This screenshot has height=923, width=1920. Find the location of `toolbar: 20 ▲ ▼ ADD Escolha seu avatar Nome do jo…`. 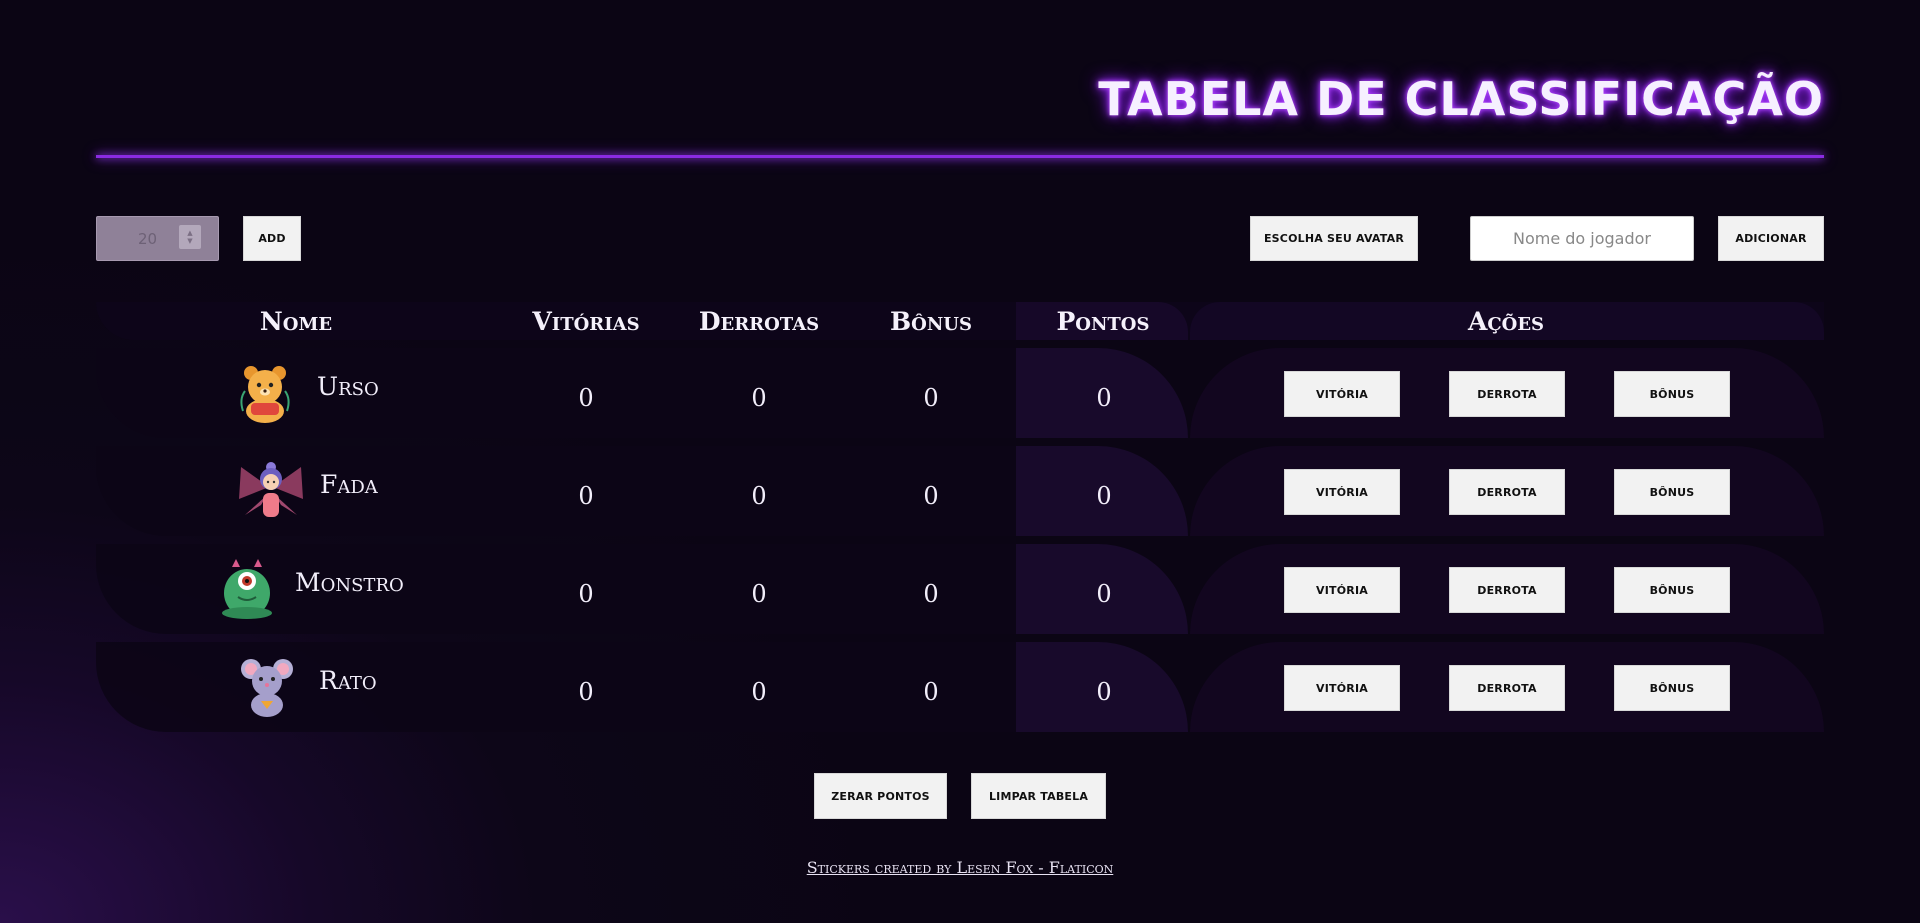

toolbar: 20 ▲ ▼ ADD Escolha seu avatar Nome do jo… is located at coordinates (960, 239).